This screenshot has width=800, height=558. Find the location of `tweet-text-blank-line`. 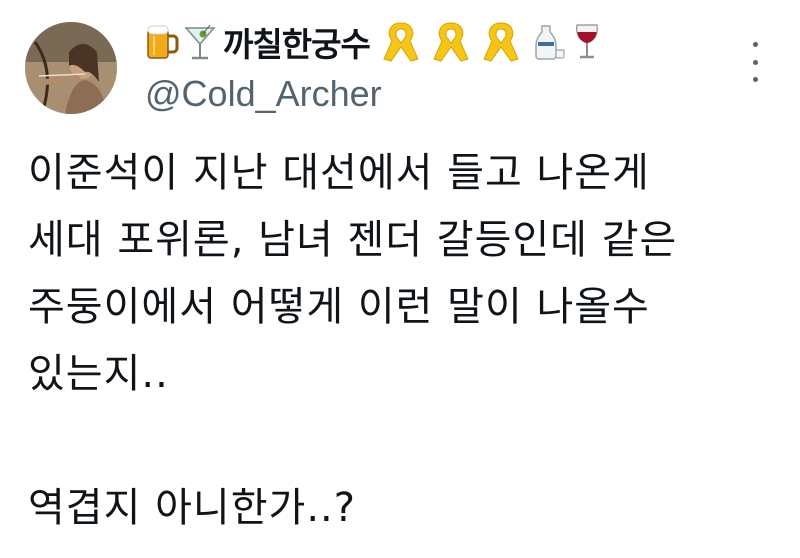

tweet-text-blank-line is located at coordinates (408, 441).